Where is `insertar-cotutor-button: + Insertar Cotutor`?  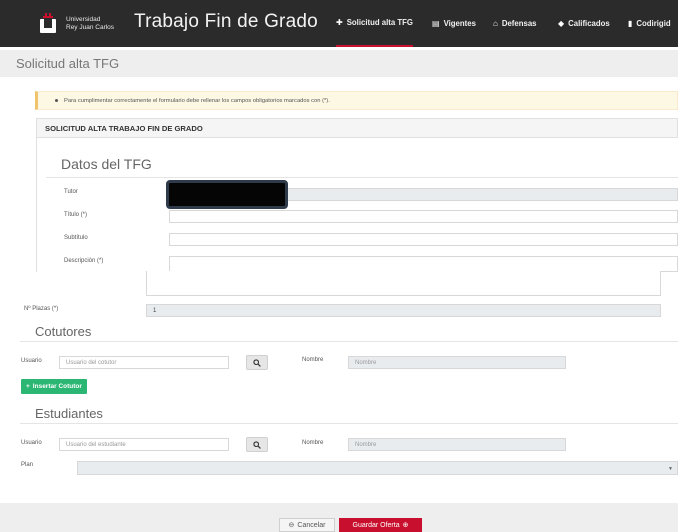 insertar-cotutor-button: + Insertar Cotutor is located at coordinates (54, 386).